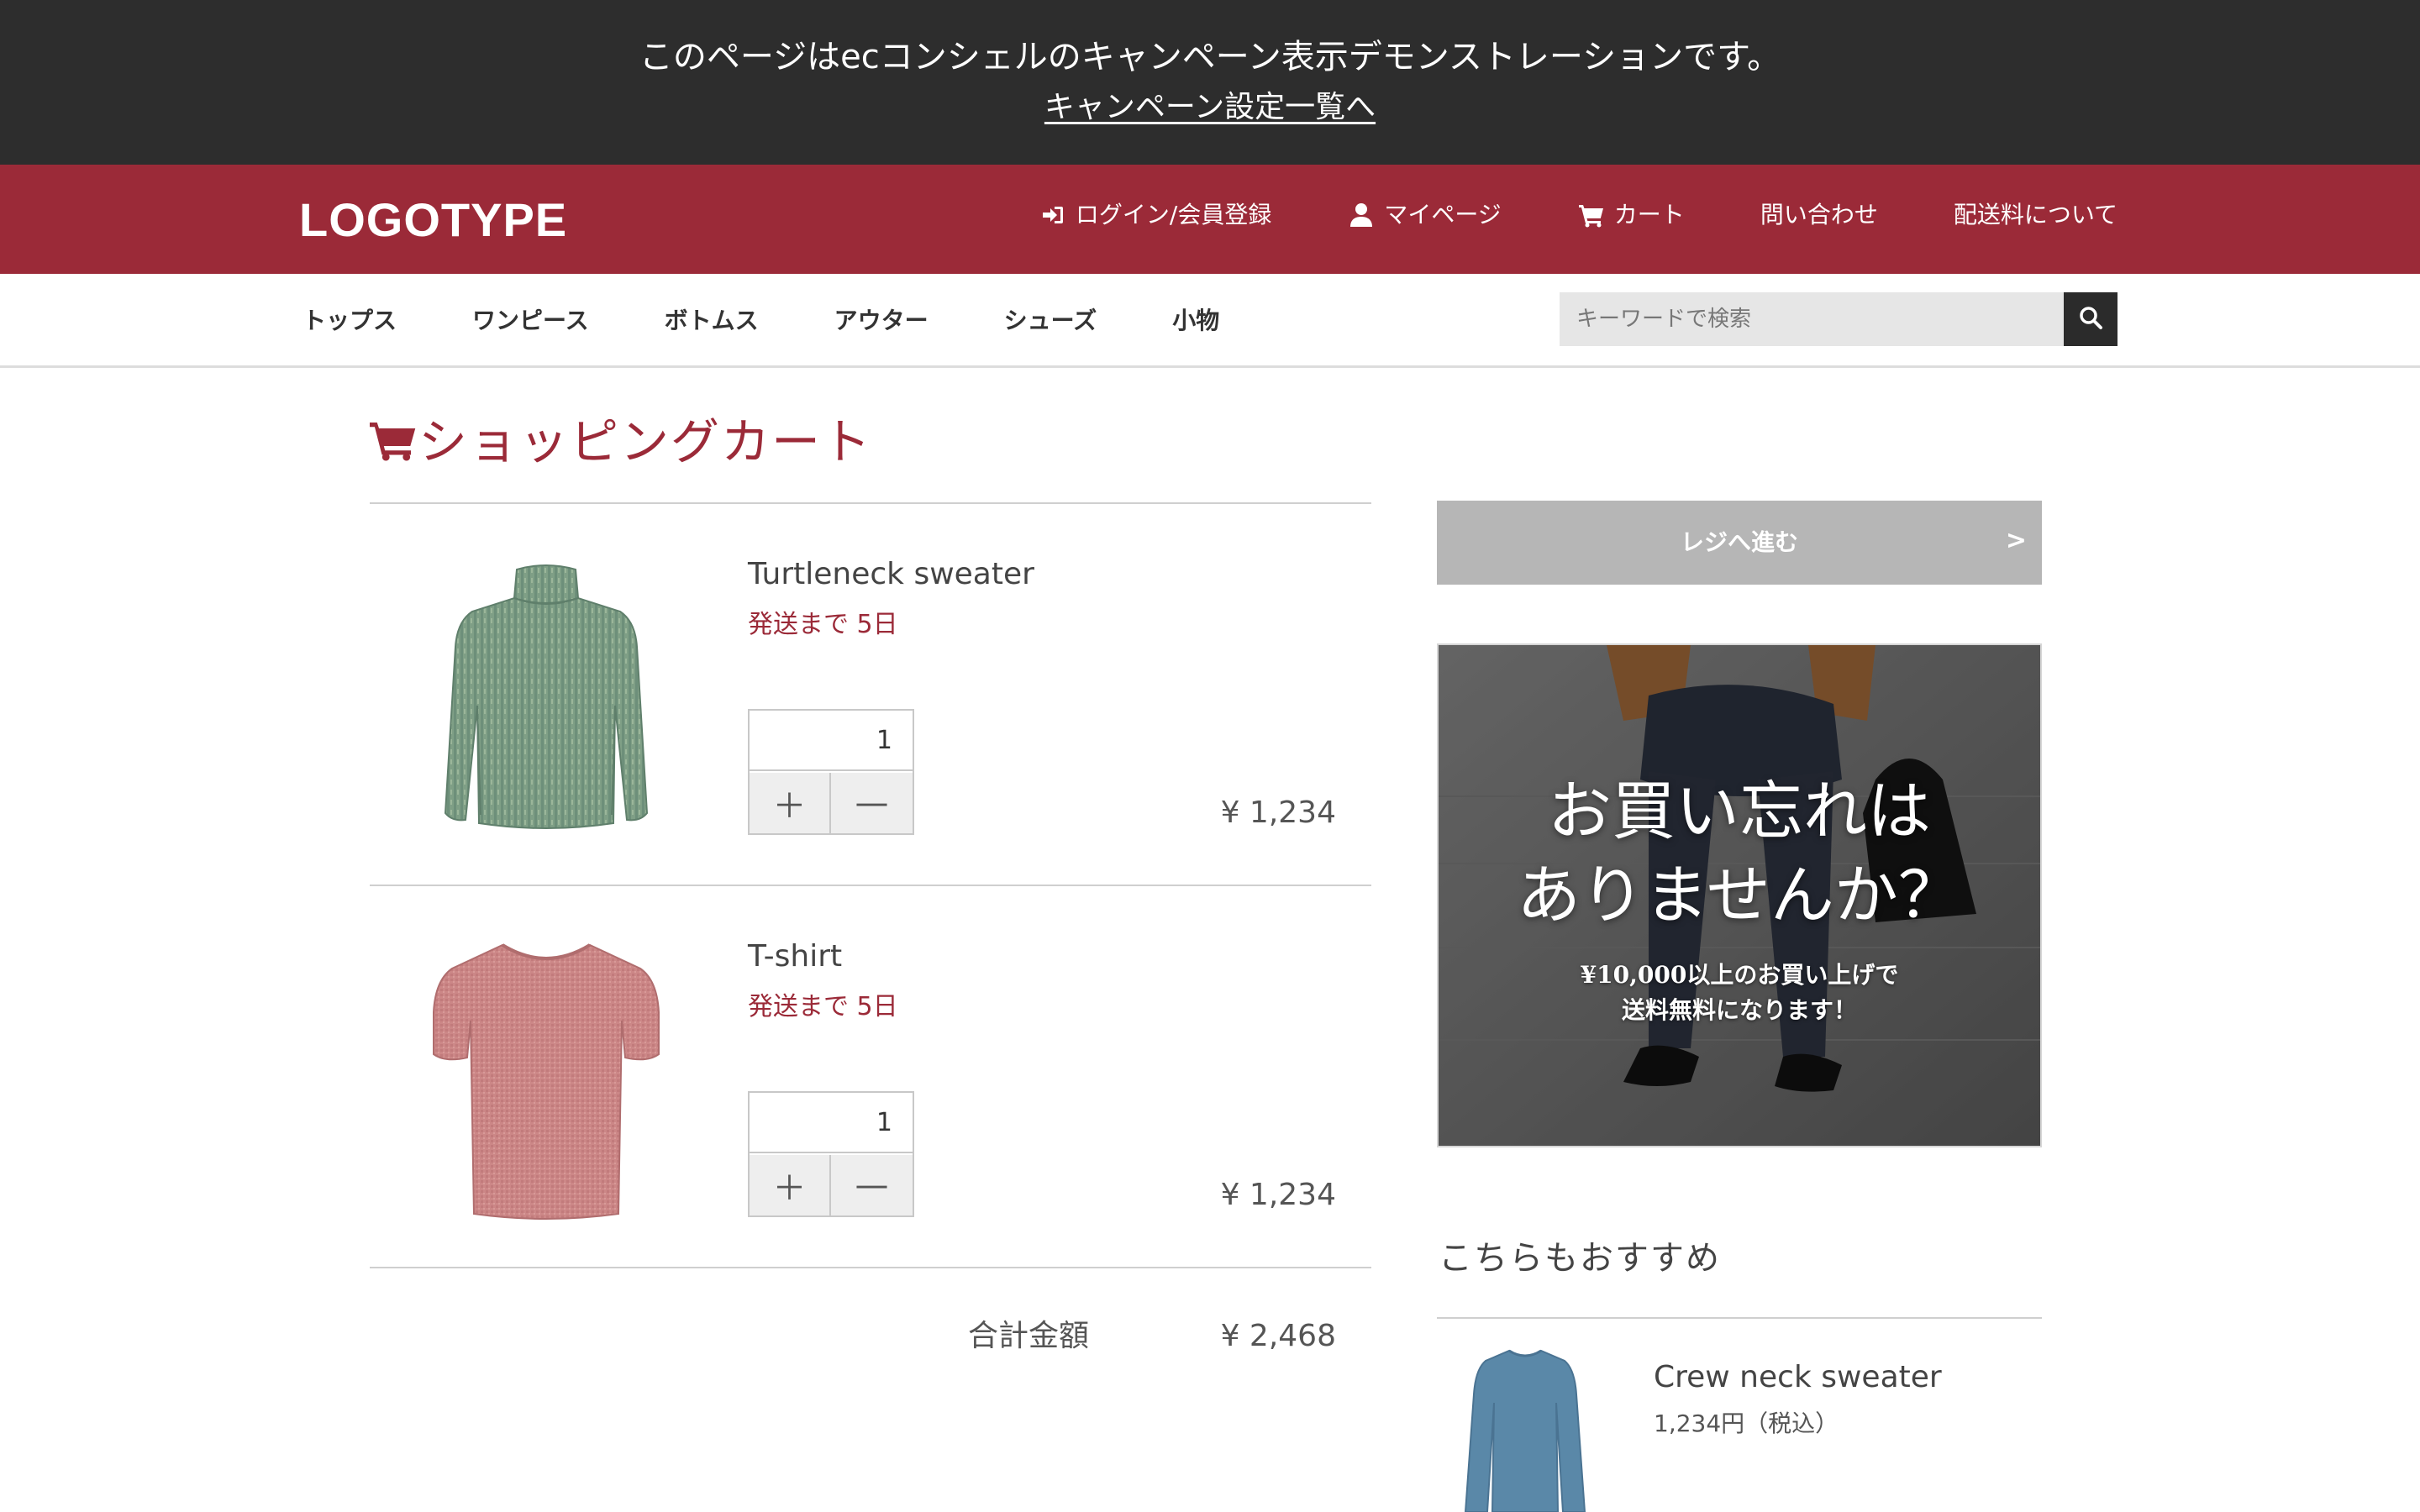 Image resolution: width=2420 pixels, height=1512 pixels. What do you see at coordinates (393, 442) in the screenshot?
I see `cart-title-icon` at bounding box center [393, 442].